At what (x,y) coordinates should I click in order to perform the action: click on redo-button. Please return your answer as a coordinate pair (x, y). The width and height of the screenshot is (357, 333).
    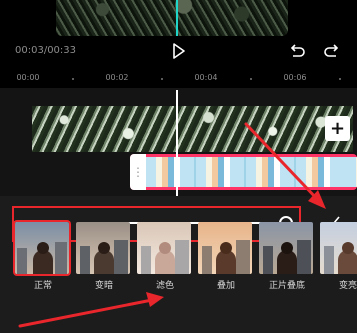
    Looking at the image, I should click on (332, 51).